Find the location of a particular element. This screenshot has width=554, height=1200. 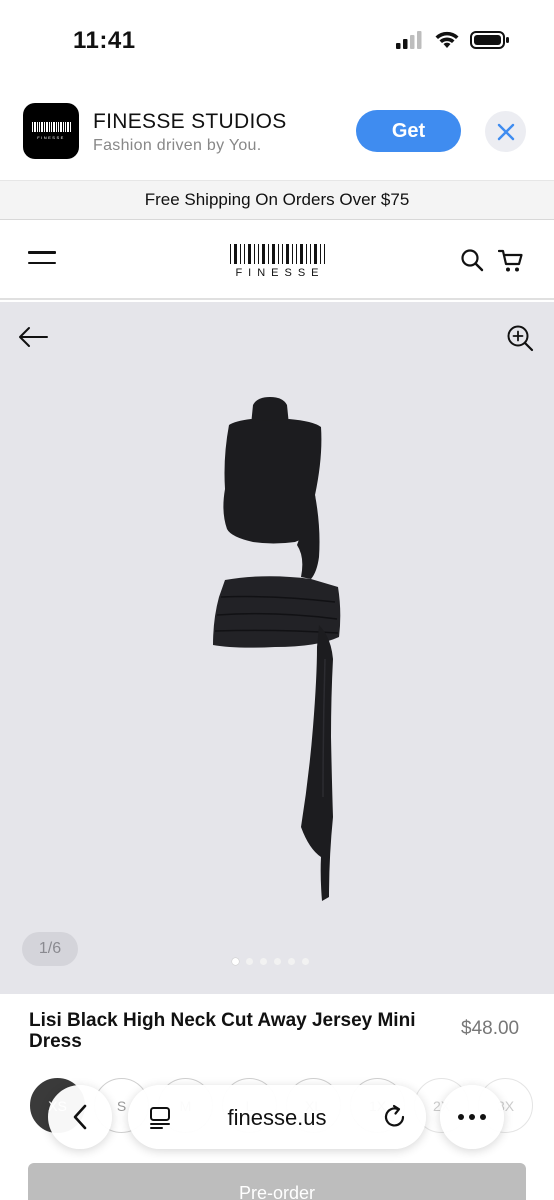

site-logo: FINESSE is located at coordinates (277, 261).